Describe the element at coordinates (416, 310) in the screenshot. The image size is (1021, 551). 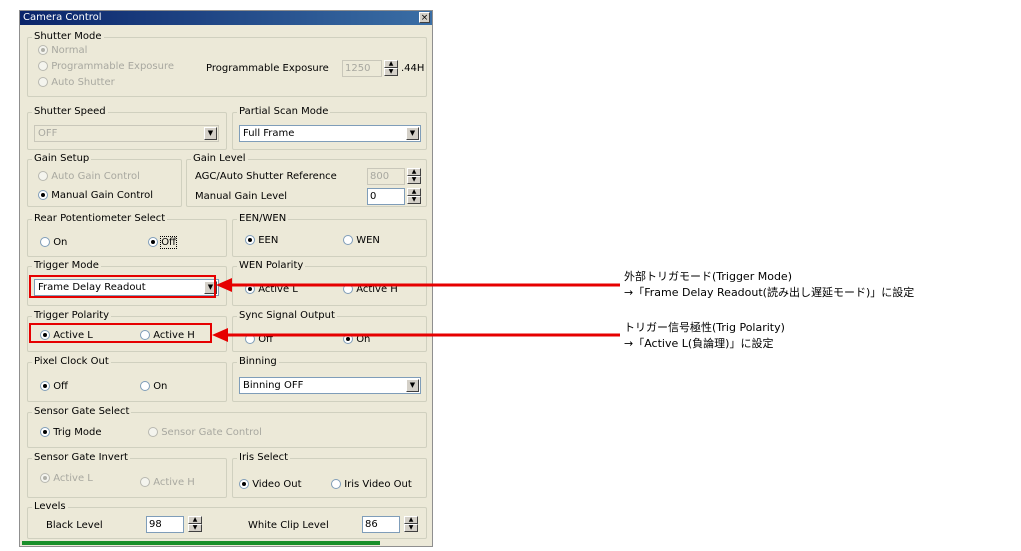
I see `annotation-arrows` at that location.